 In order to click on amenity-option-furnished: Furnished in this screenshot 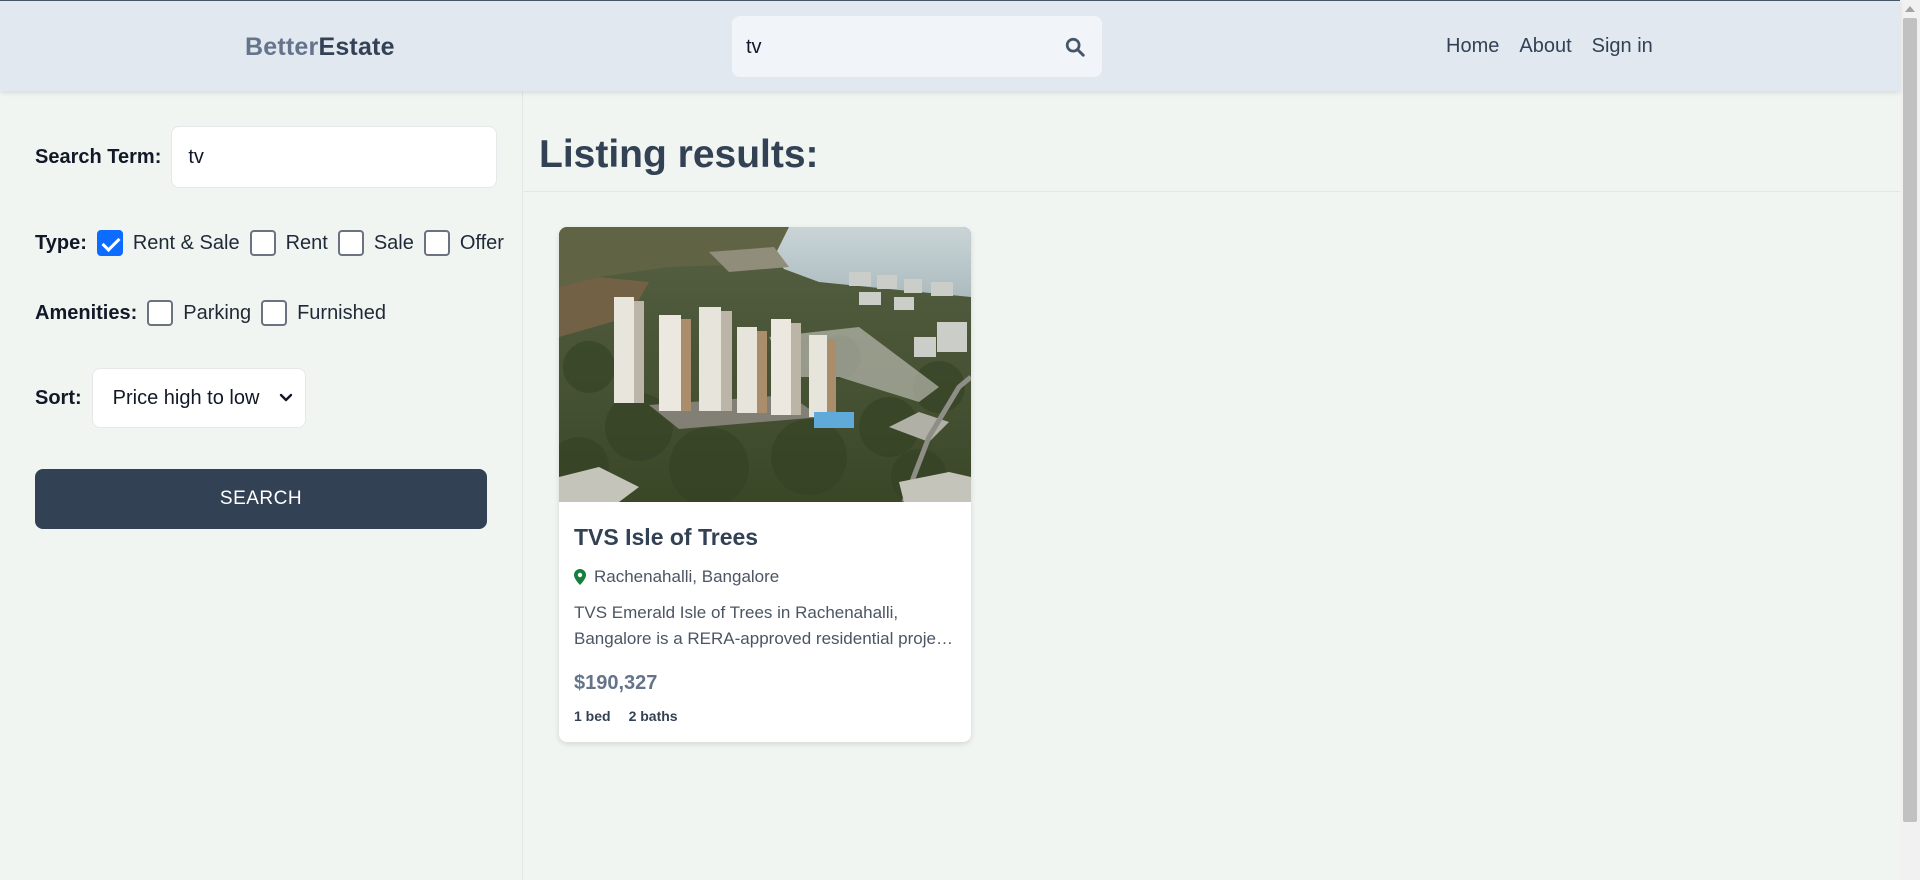, I will do `click(323, 313)`.